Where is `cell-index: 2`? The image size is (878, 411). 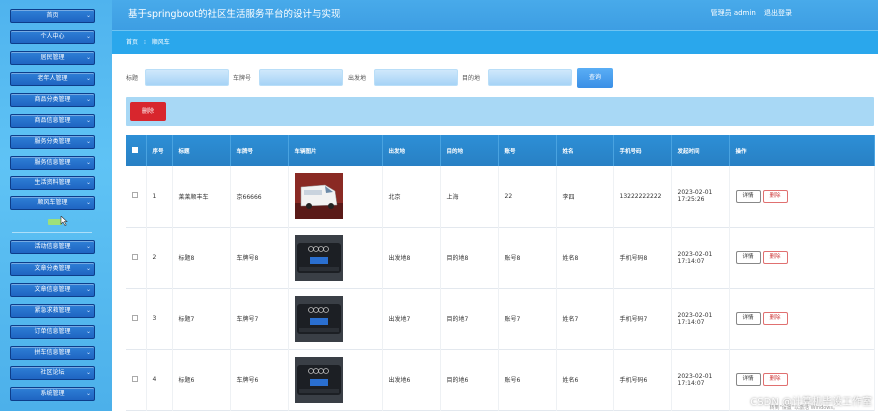
cell-index: 2 is located at coordinates (159, 257).